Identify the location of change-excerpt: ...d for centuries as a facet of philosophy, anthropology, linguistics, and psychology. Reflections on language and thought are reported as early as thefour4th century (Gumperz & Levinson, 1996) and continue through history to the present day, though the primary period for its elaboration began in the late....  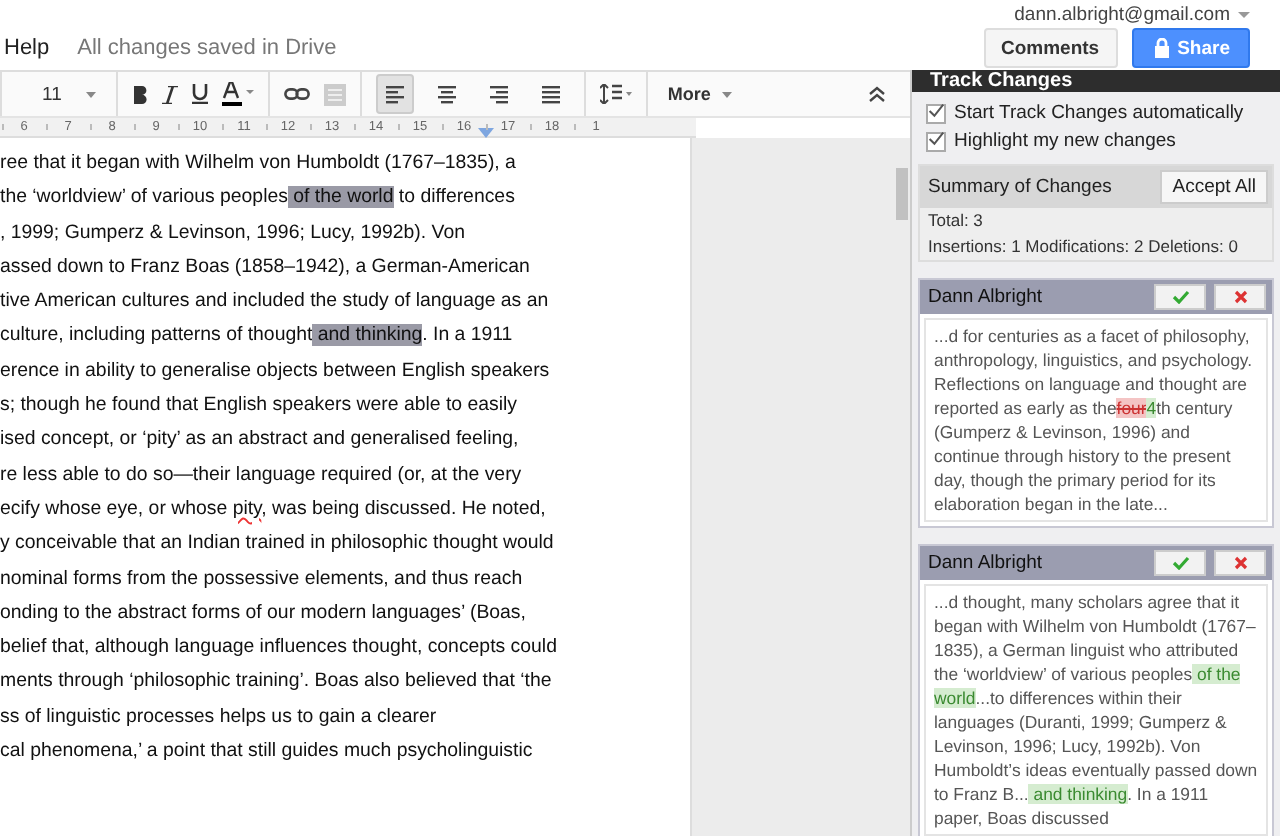
(1096, 420).